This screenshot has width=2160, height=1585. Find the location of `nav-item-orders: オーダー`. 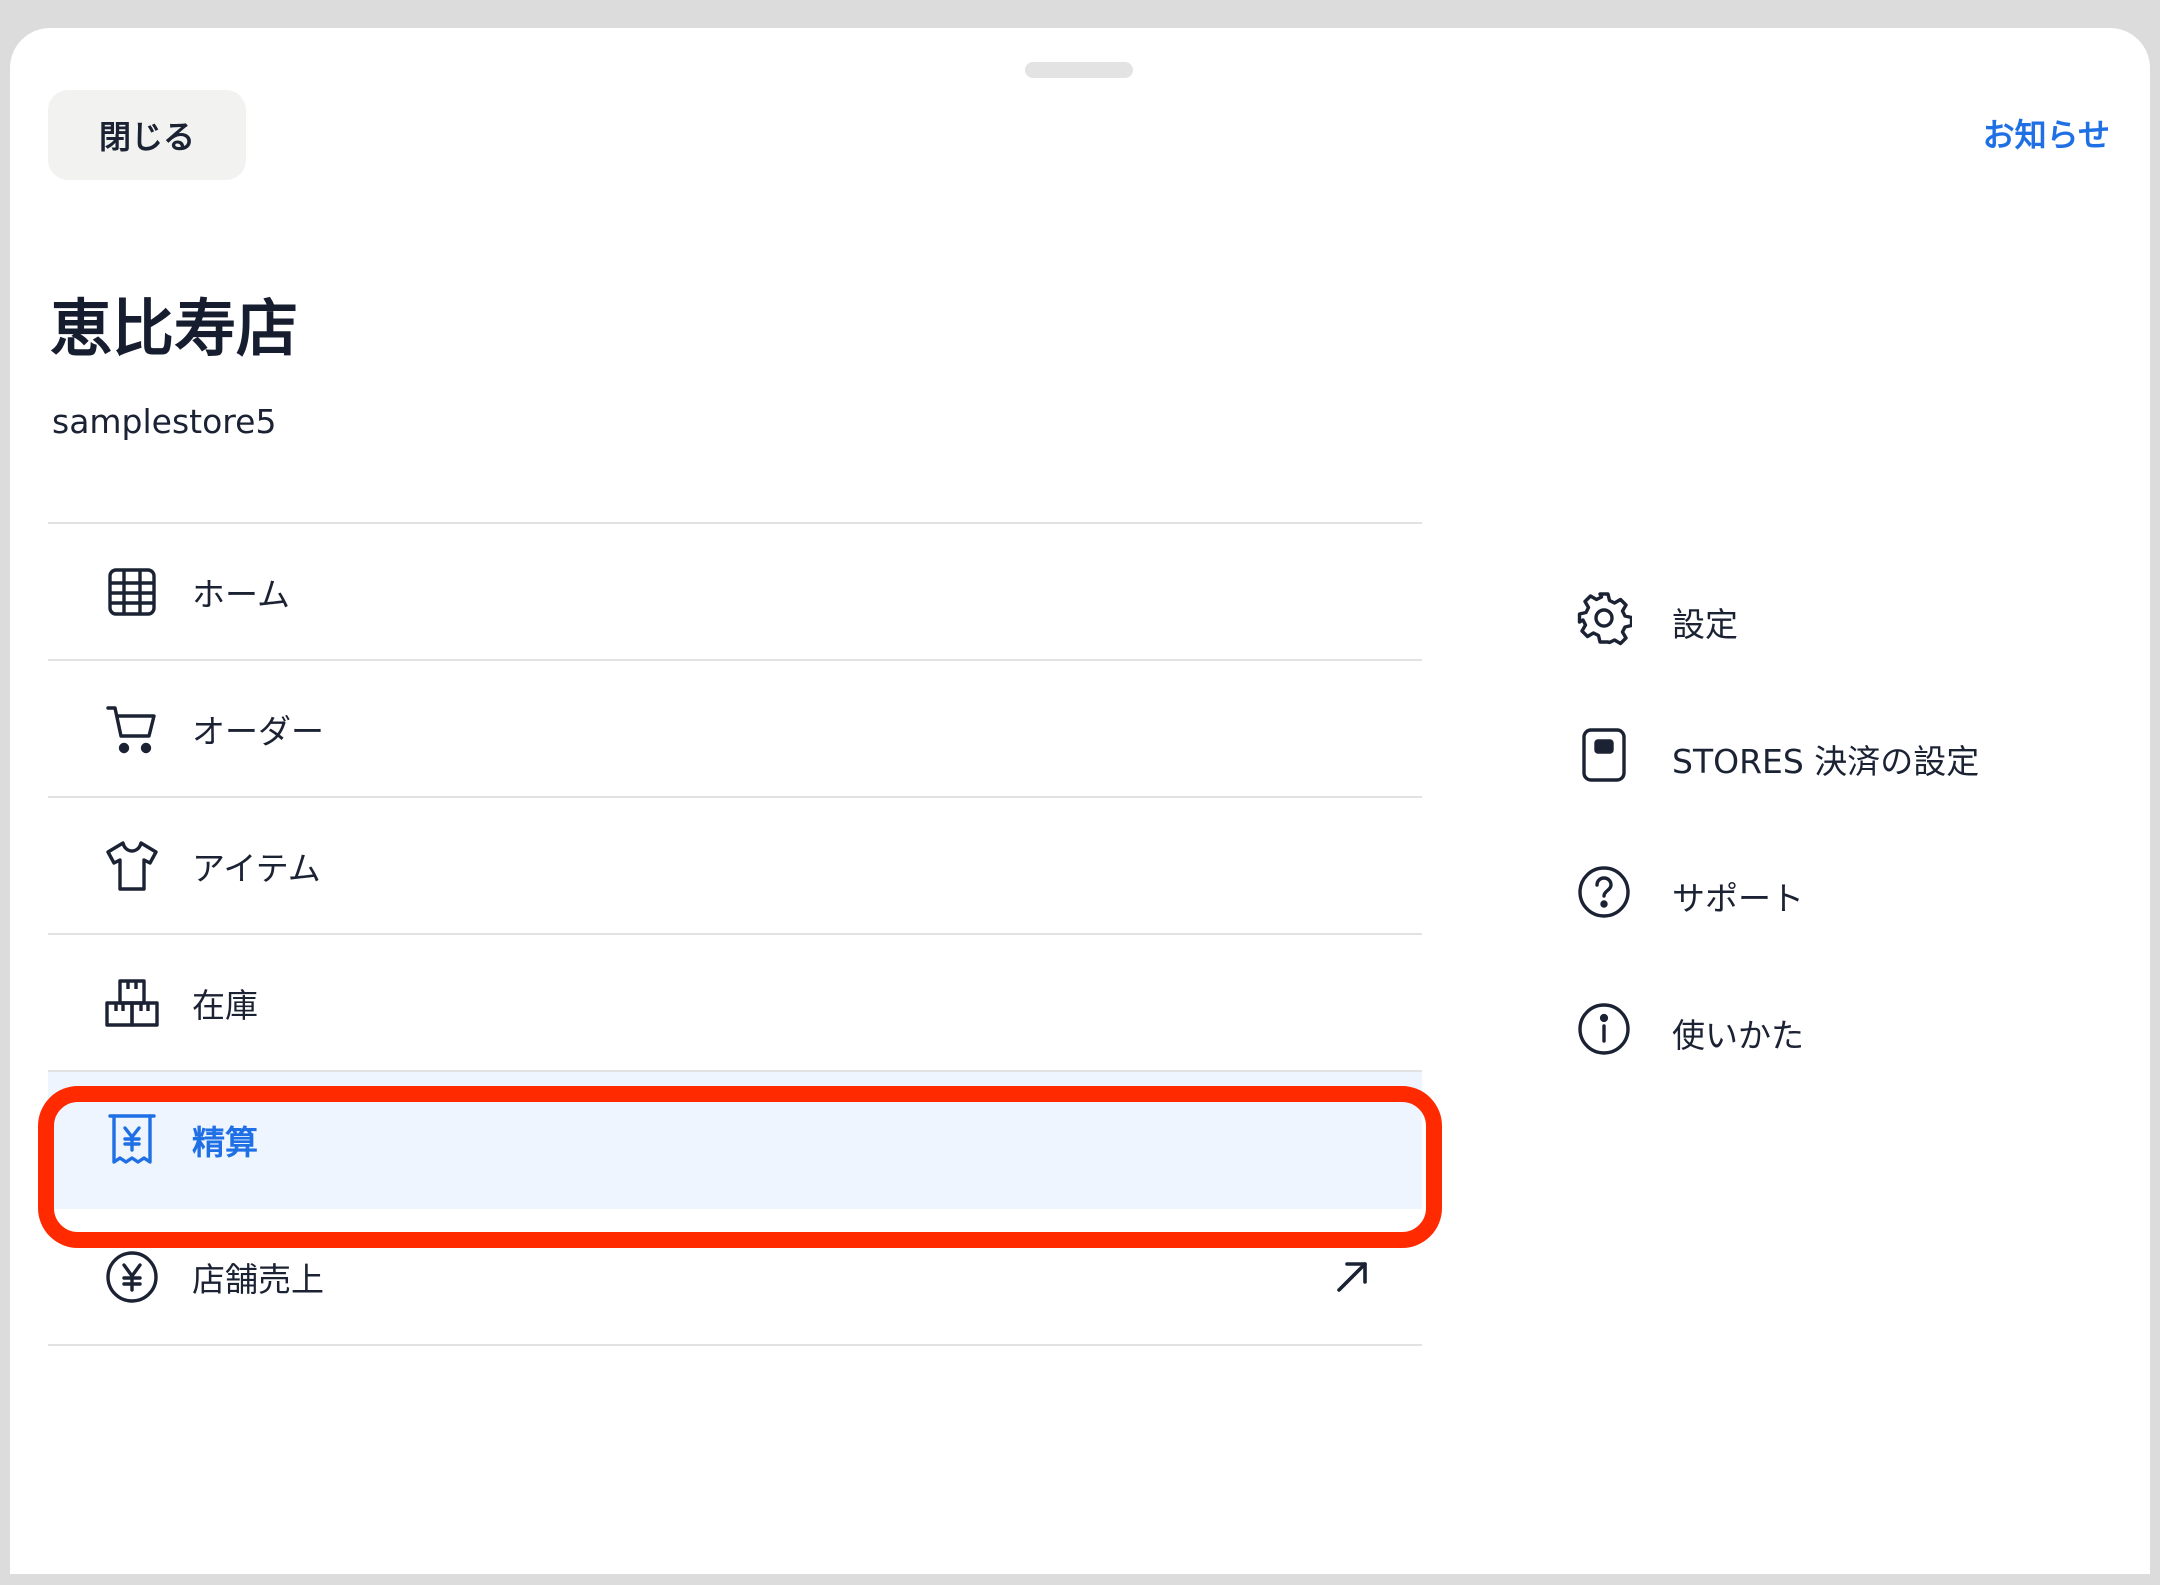

nav-item-orders: オーダー is located at coordinates (735, 729).